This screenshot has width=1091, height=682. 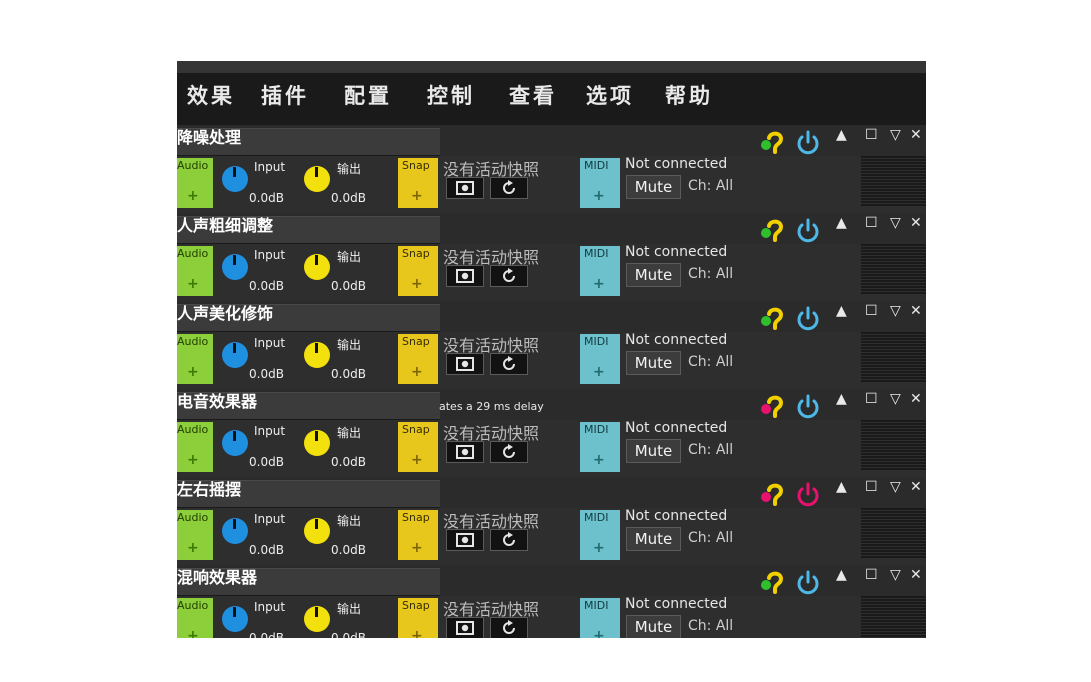 I want to click on menu-help: 帮助, so click(x=689, y=96).